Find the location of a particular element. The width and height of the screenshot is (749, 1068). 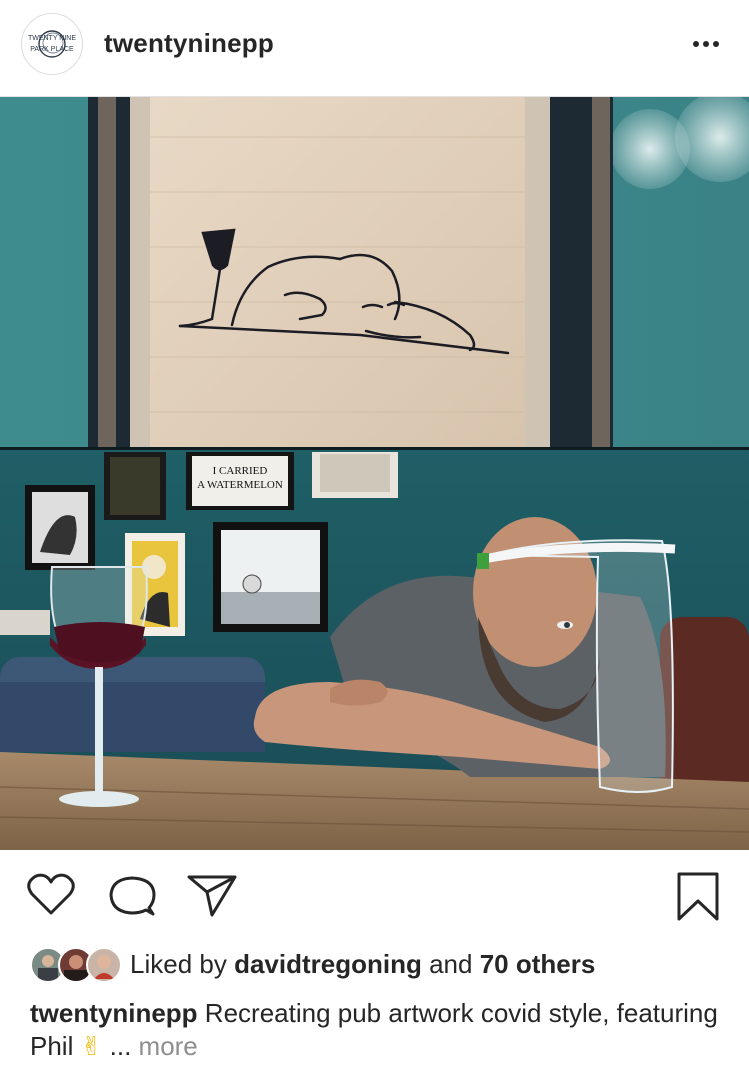

save-button is located at coordinates (698, 899).